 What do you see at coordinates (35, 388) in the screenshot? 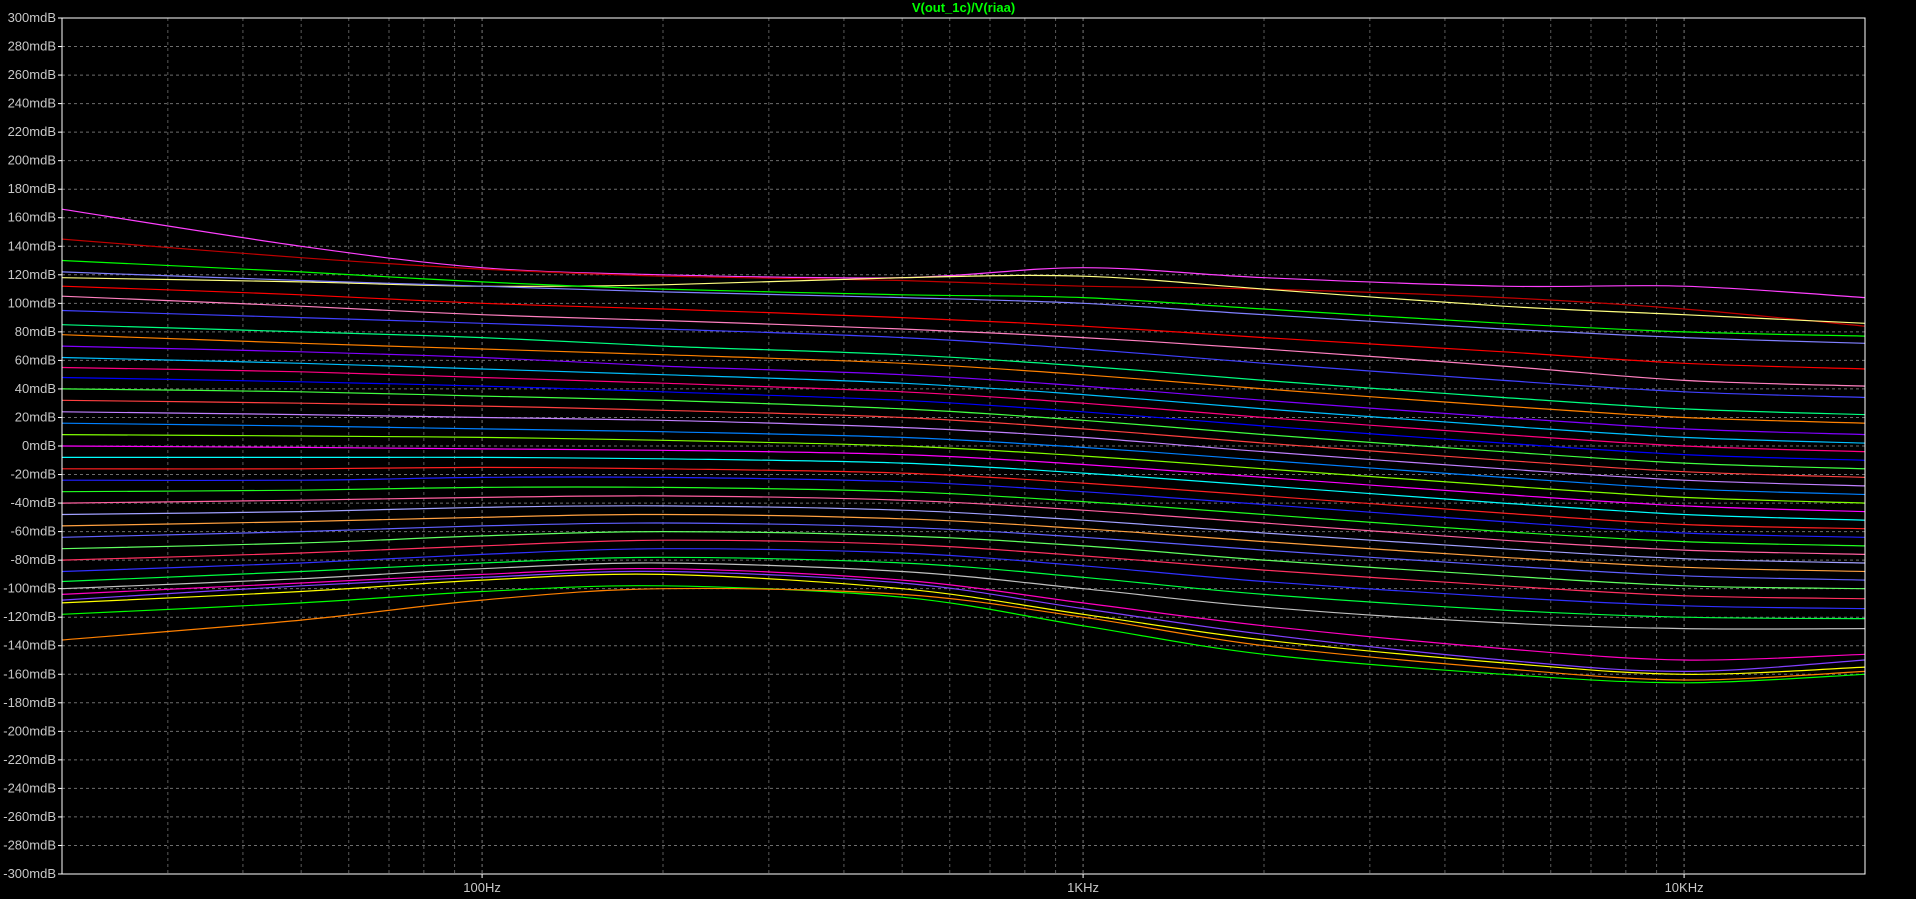
I see `y-tick-label: 40mdB` at bounding box center [35, 388].